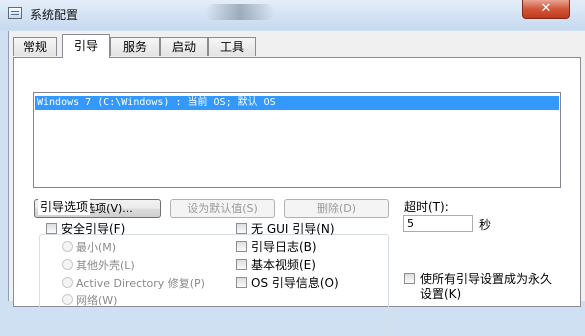 This screenshot has height=336, width=585. What do you see at coordinates (546, 9) in the screenshot?
I see `close-button: ✕` at bounding box center [546, 9].